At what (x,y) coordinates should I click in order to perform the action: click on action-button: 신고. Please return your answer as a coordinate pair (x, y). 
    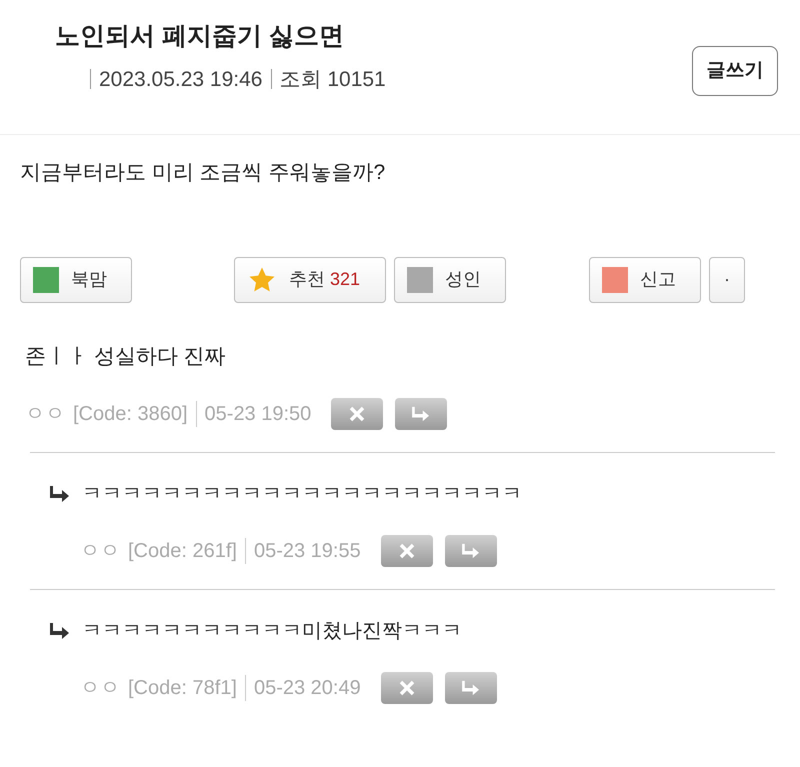
    Looking at the image, I should click on (645, 279).